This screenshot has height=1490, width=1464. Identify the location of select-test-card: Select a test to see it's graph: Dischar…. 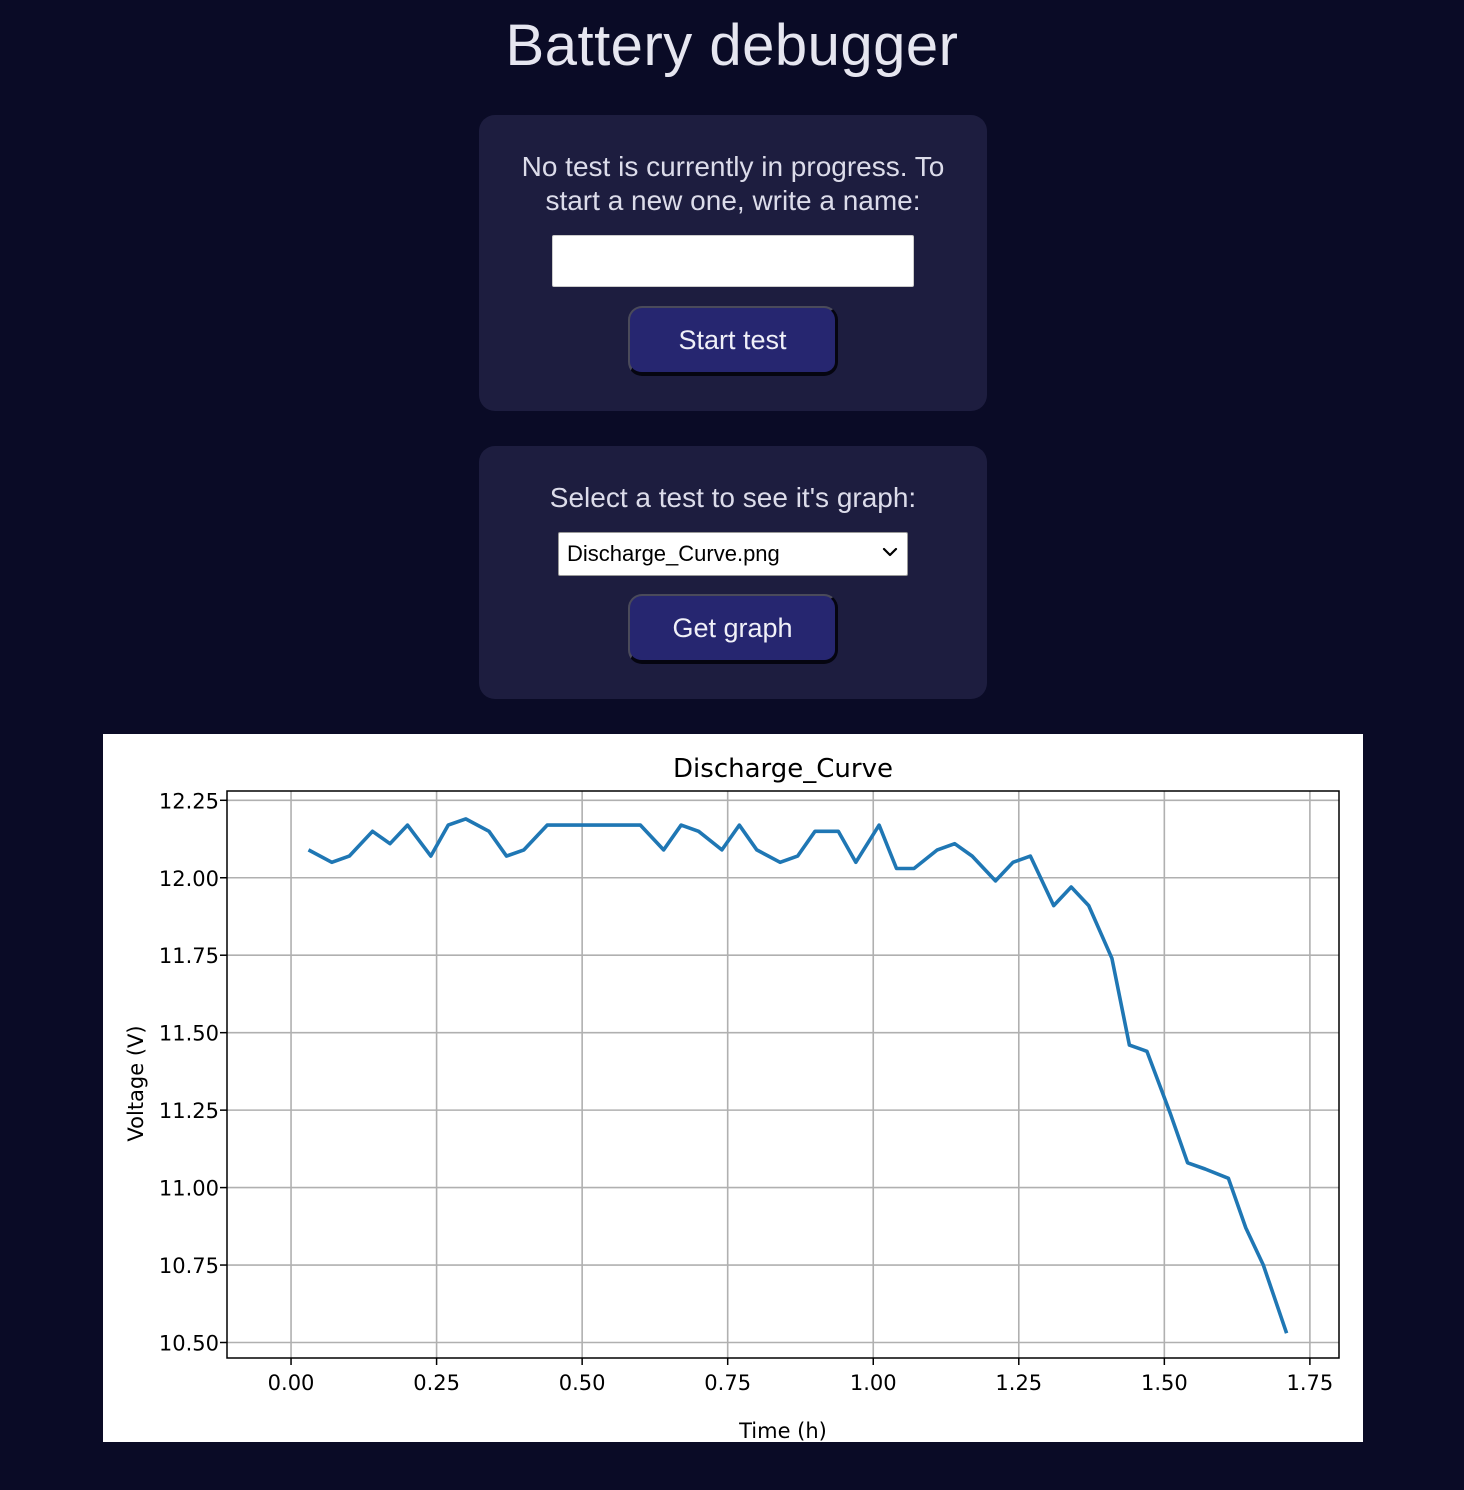
(733, 572).